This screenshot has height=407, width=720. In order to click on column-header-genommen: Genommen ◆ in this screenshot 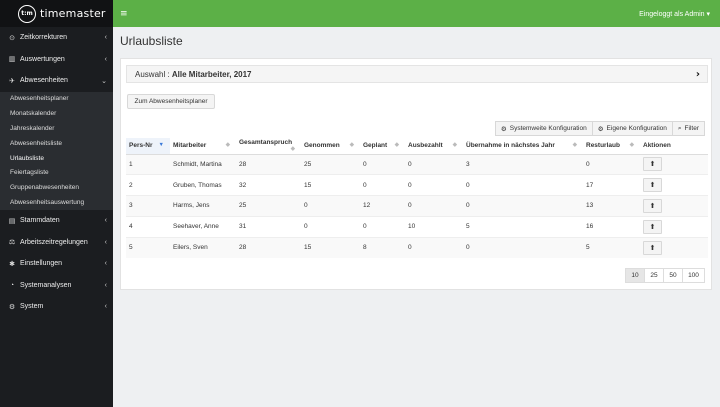, I will do `click(330, 146)`.